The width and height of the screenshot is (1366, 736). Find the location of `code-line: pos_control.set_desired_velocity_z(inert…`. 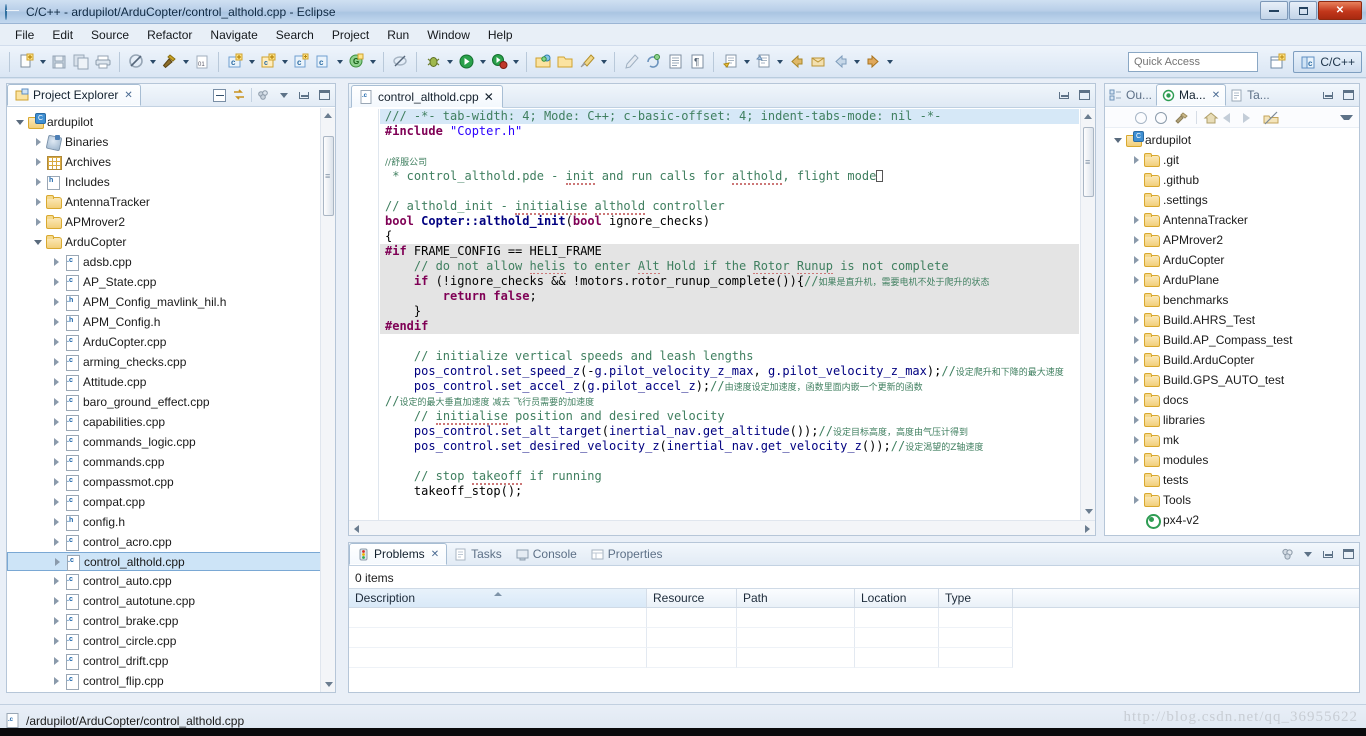

code-line: pos_control.set_desired_velocity_z(inert… is located at coordinates (729, 446).